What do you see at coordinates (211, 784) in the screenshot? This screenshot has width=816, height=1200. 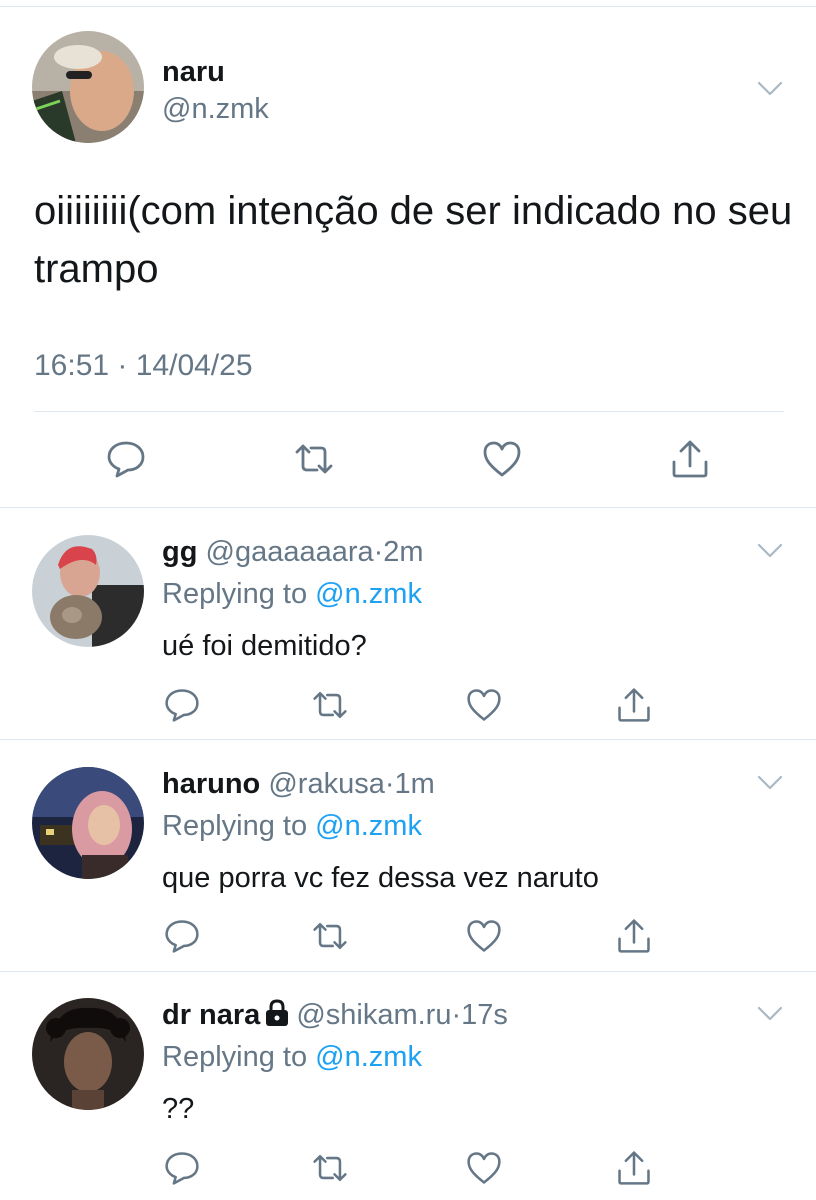 I see `author-name: haruno` at bounding box center [211, 784].